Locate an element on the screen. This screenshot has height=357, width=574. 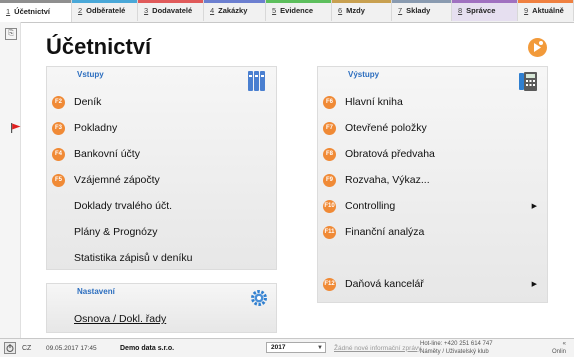
shortcut-badge: F3 is located at coordinates (58, 128).